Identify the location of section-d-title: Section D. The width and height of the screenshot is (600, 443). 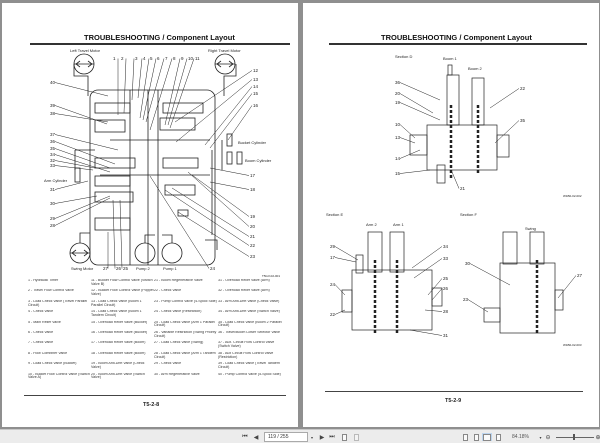
(403, 56).